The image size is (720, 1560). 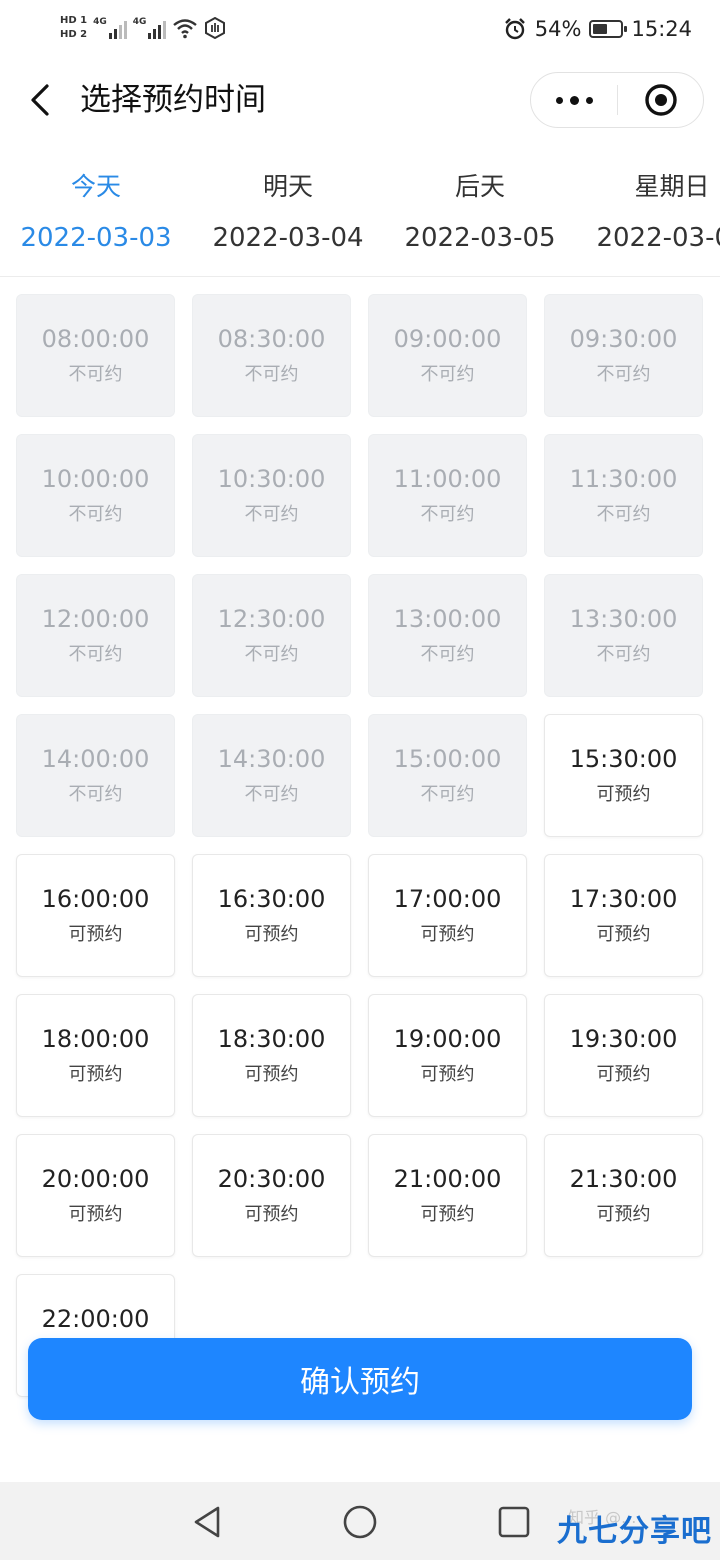 I want to click on date-tab: 星期日 2022-03-06, so click(x=648, y=212).